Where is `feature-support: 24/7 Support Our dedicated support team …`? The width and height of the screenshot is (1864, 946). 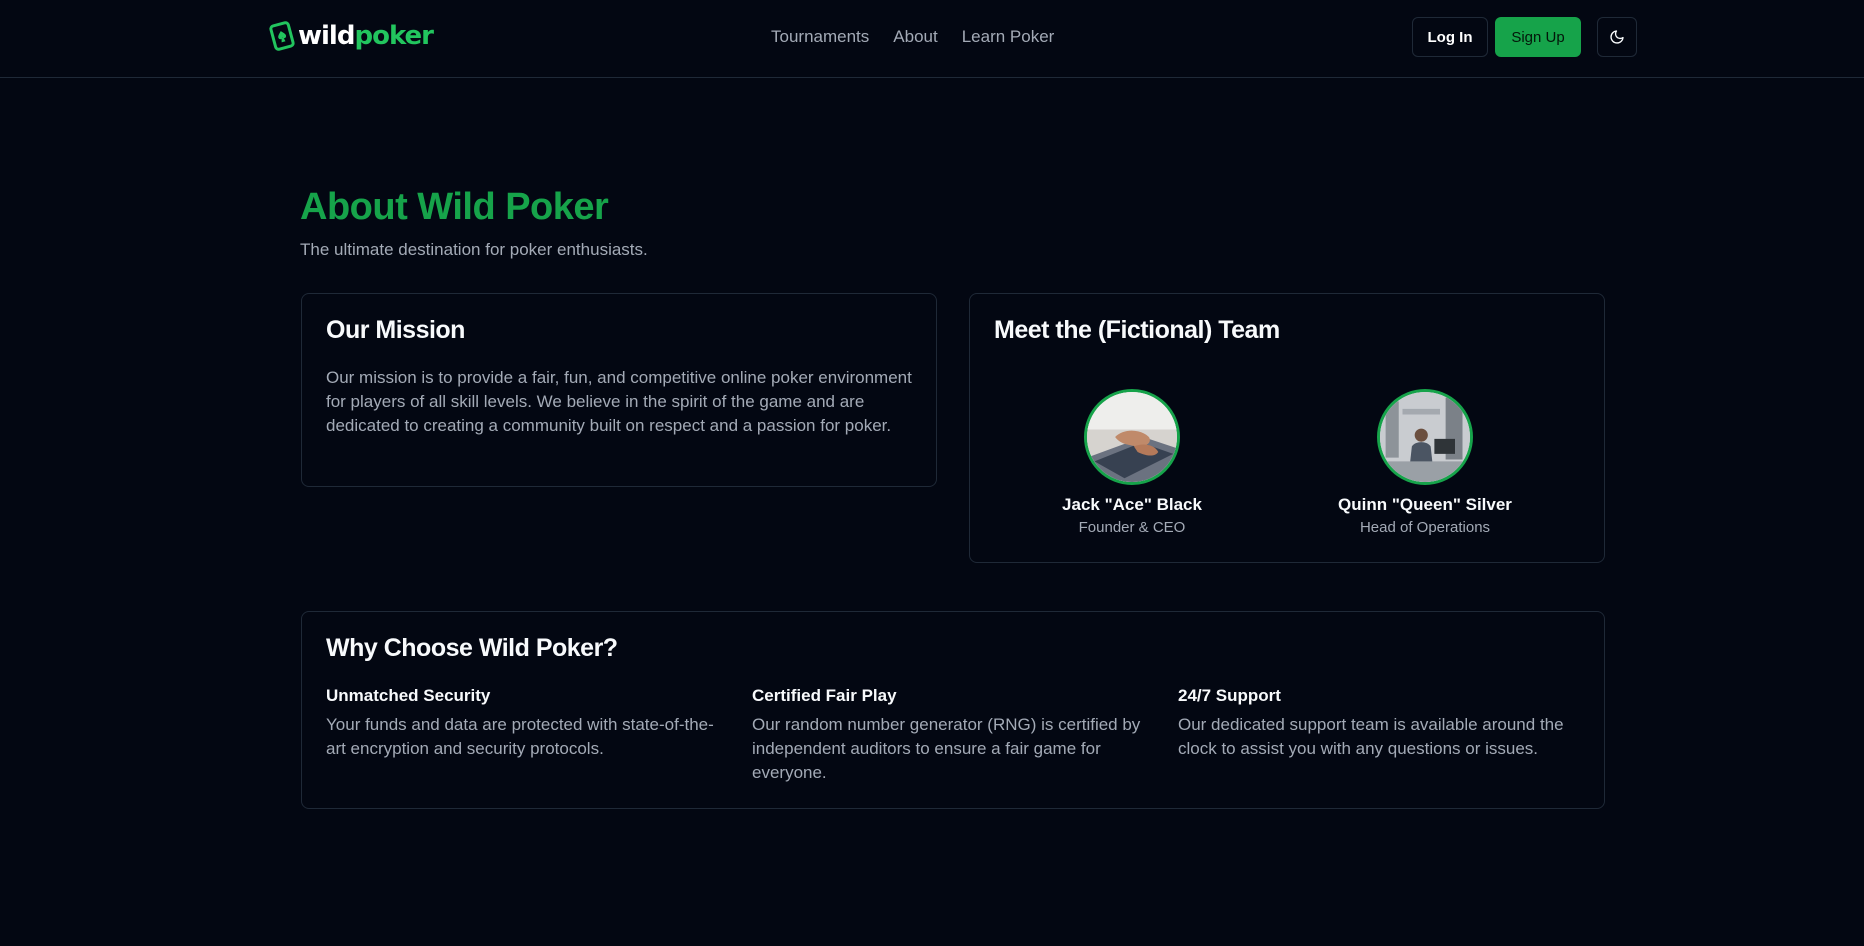
feature-support: 24/7 Support Our dedicated support team … is located at coordinates (1378, 723).